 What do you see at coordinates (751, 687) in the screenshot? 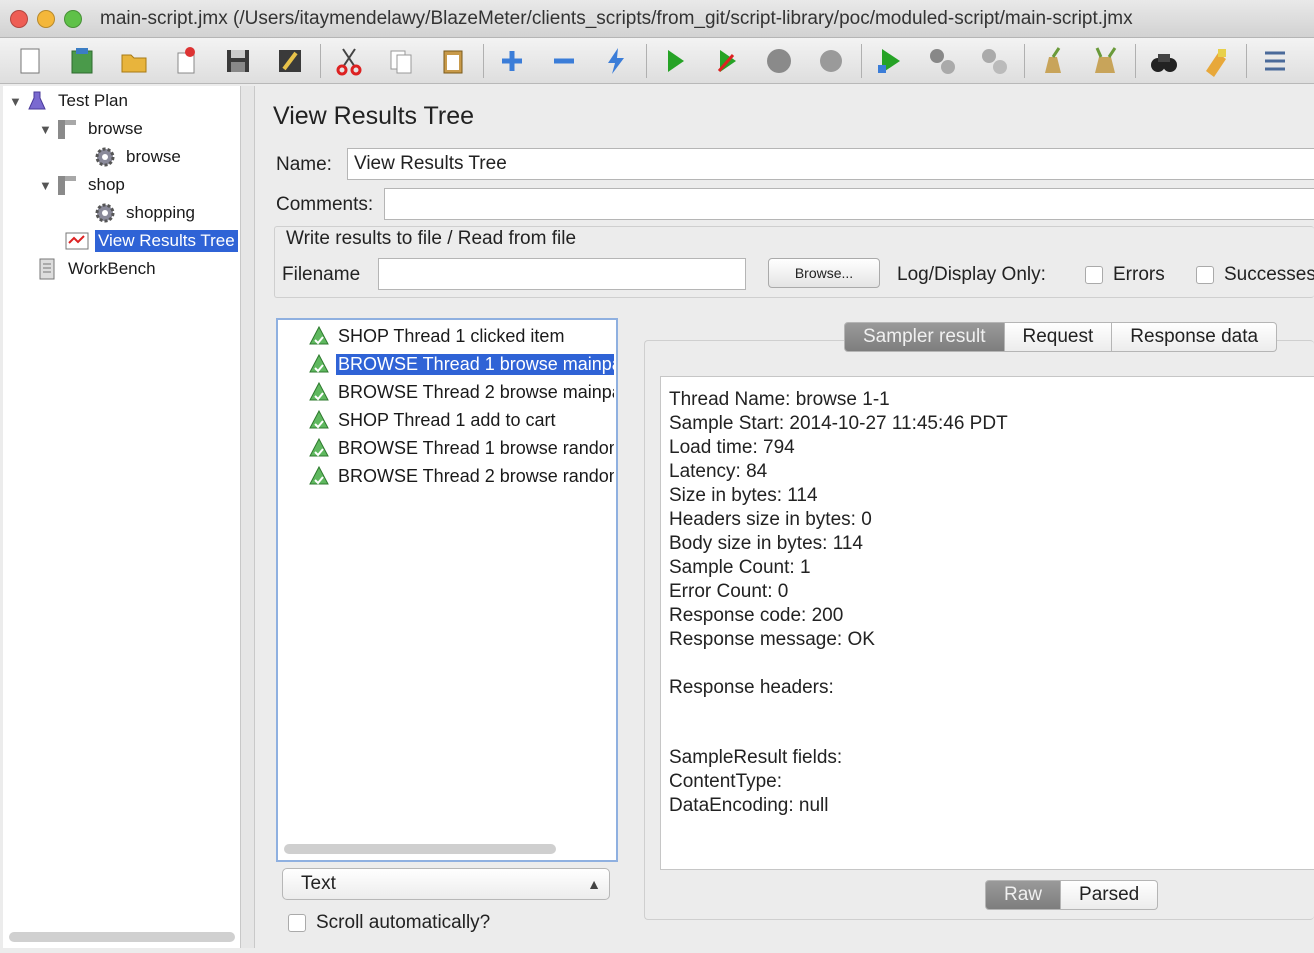
I see `sampler-line: Response headers:` at bounding box center [751, 687].